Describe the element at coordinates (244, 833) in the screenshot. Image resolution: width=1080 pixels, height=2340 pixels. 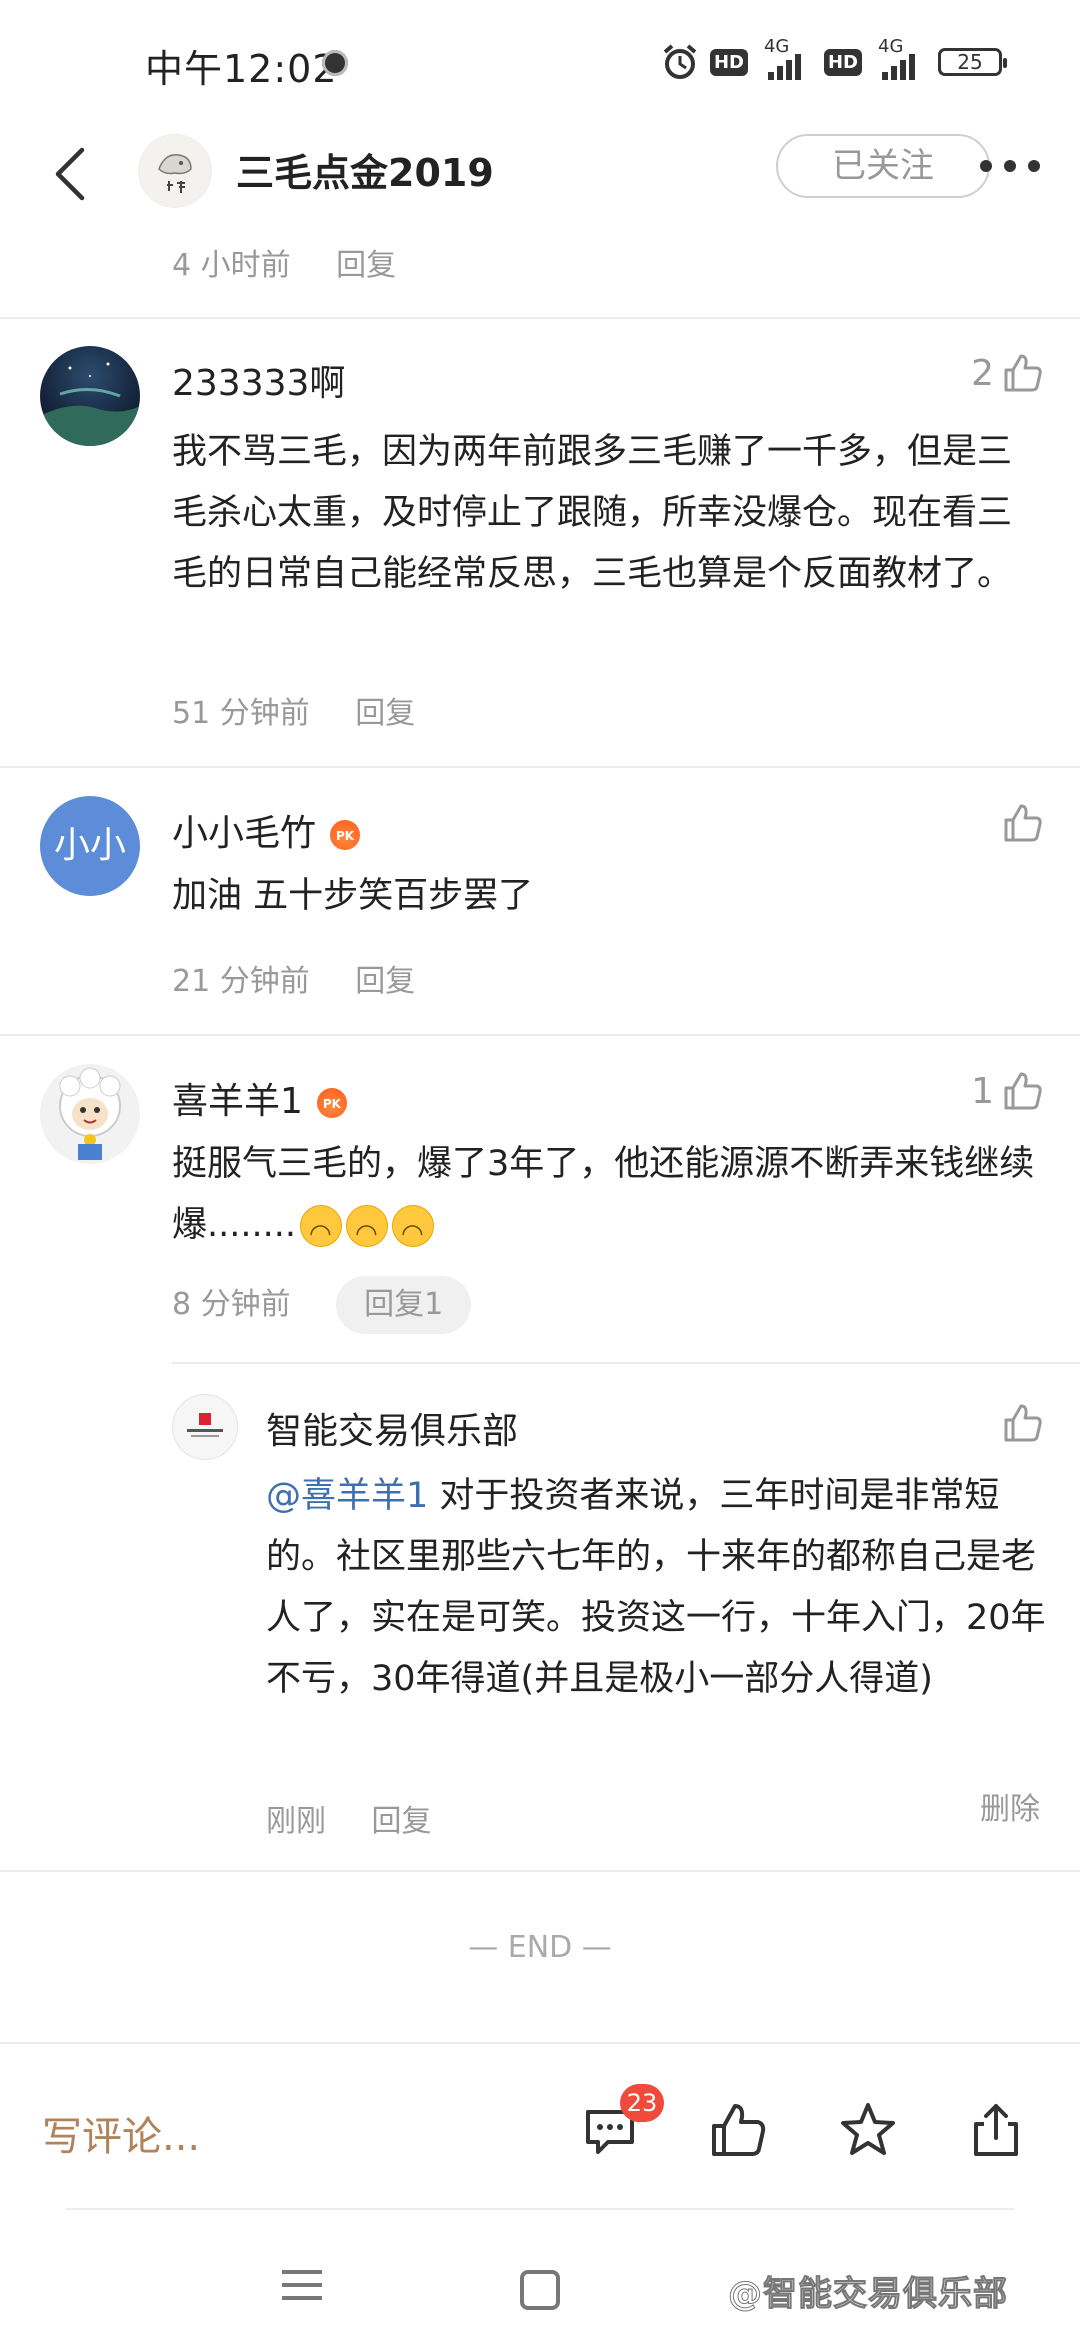
I see `comment-author: 小小毛竹` at that location.